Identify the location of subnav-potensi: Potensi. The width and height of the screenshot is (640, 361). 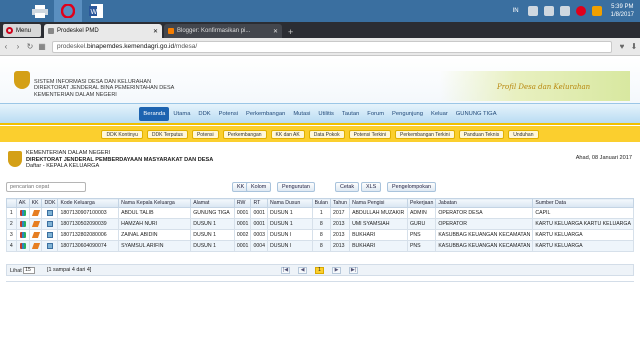
(205, 134).